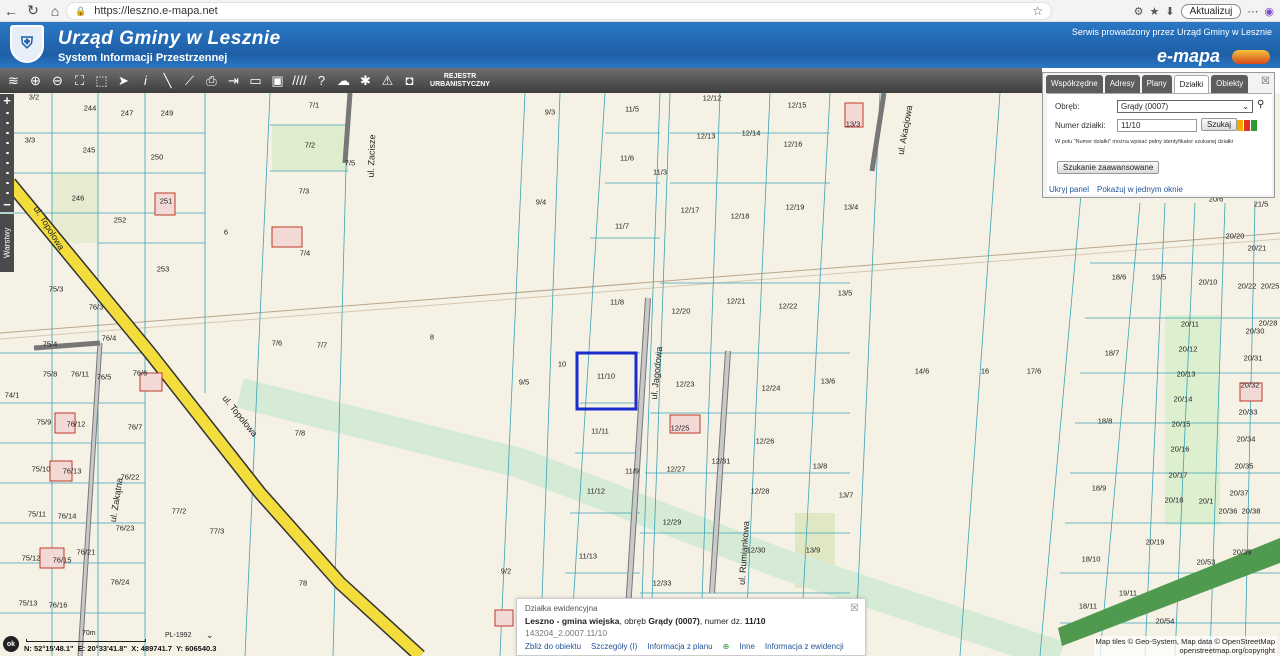 Image resolution: width=1280 pixels, height=656 pixels. Describe the element at coordinates (86, 552) in the screenshot. I see `parcel-label: 76/21` at that location.